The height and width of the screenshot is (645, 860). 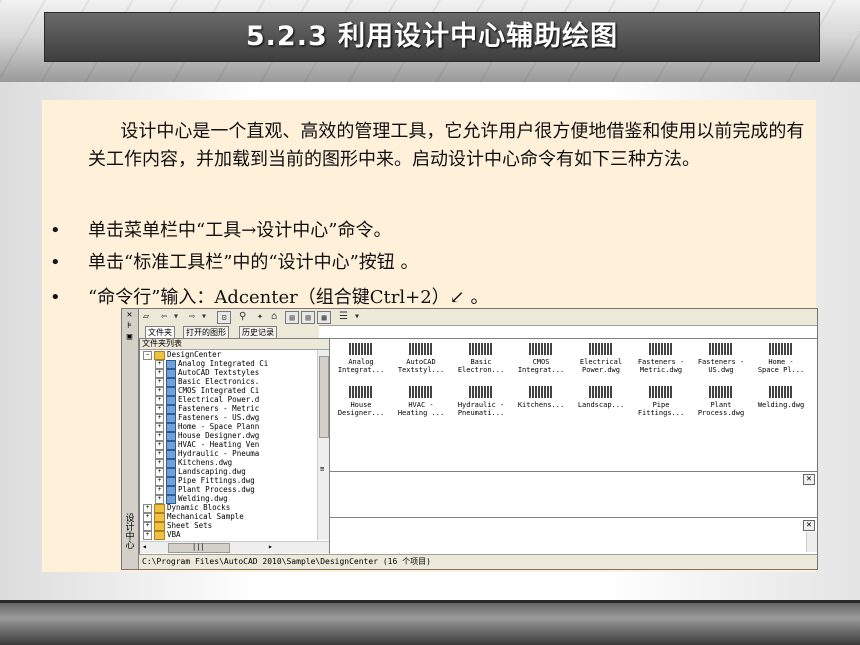 I want to click on tree-node-label: Setup, so click(x=178, y=539).